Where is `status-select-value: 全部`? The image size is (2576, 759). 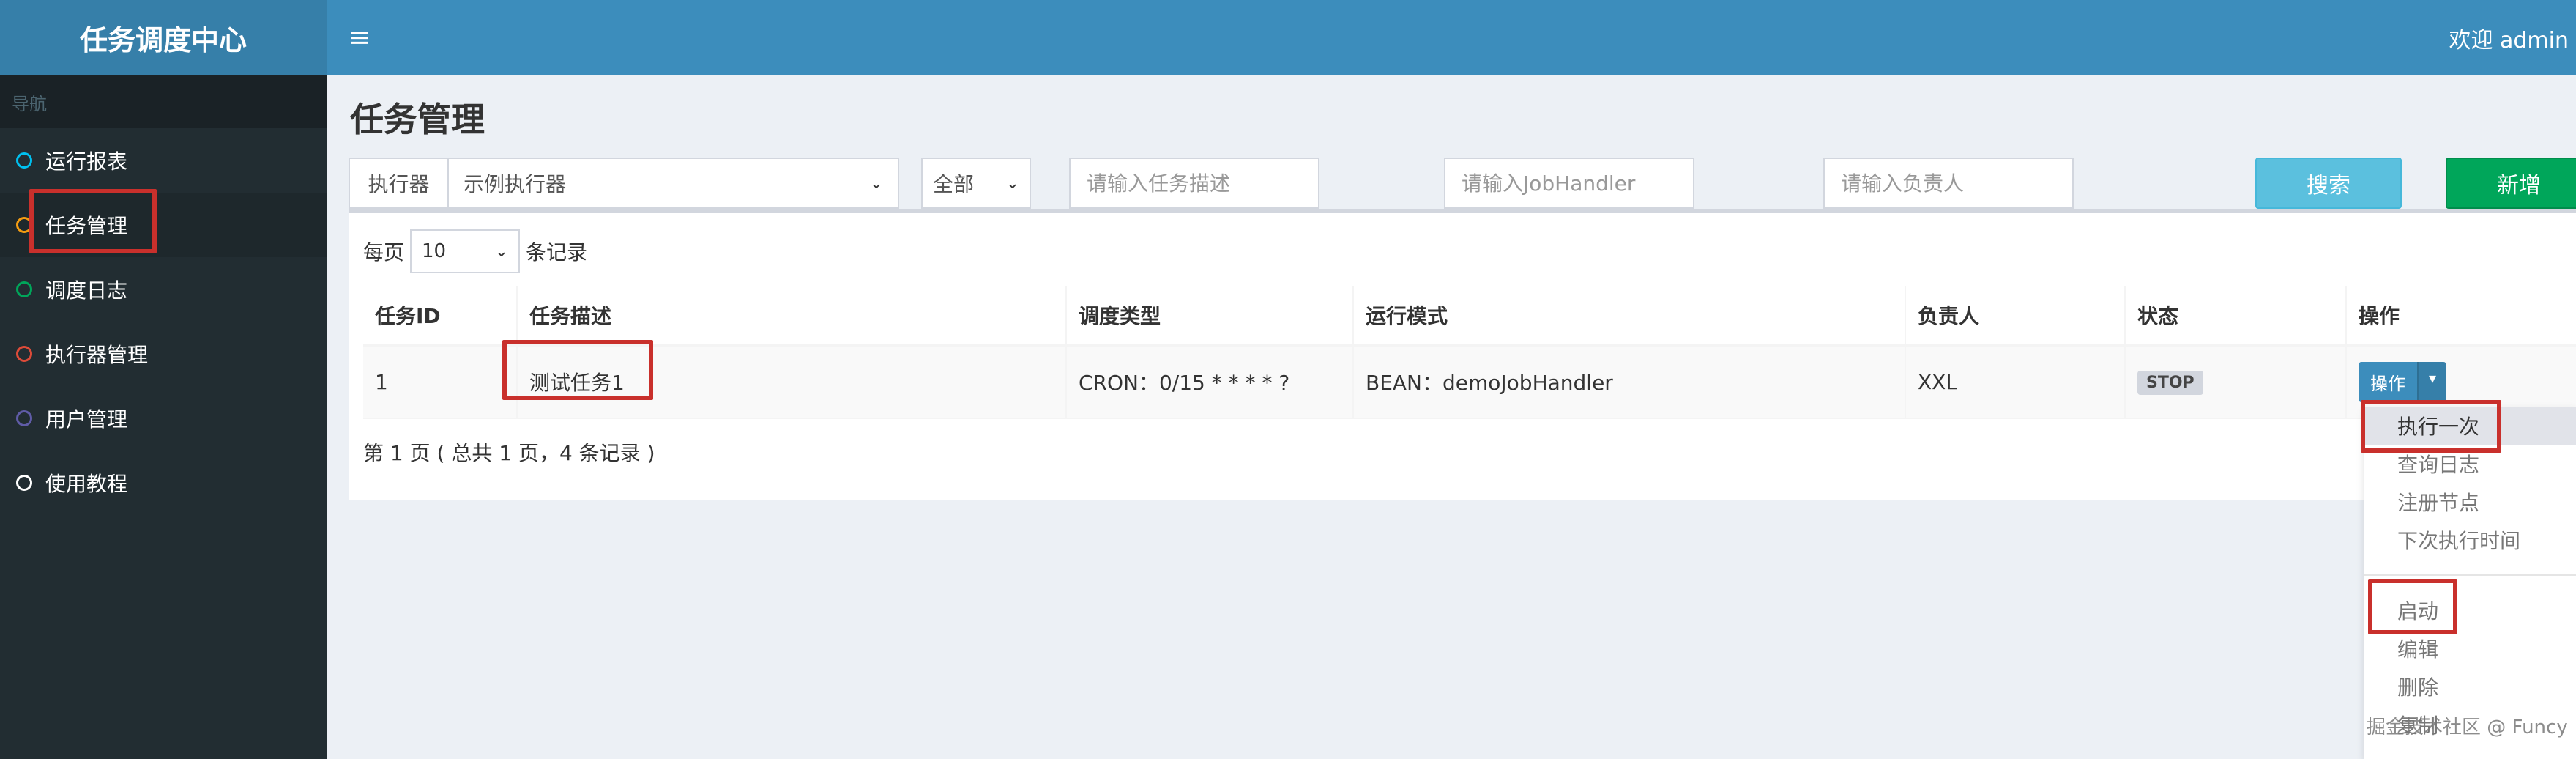 status-select-value: 全部 is located at coordinates (954, 184).